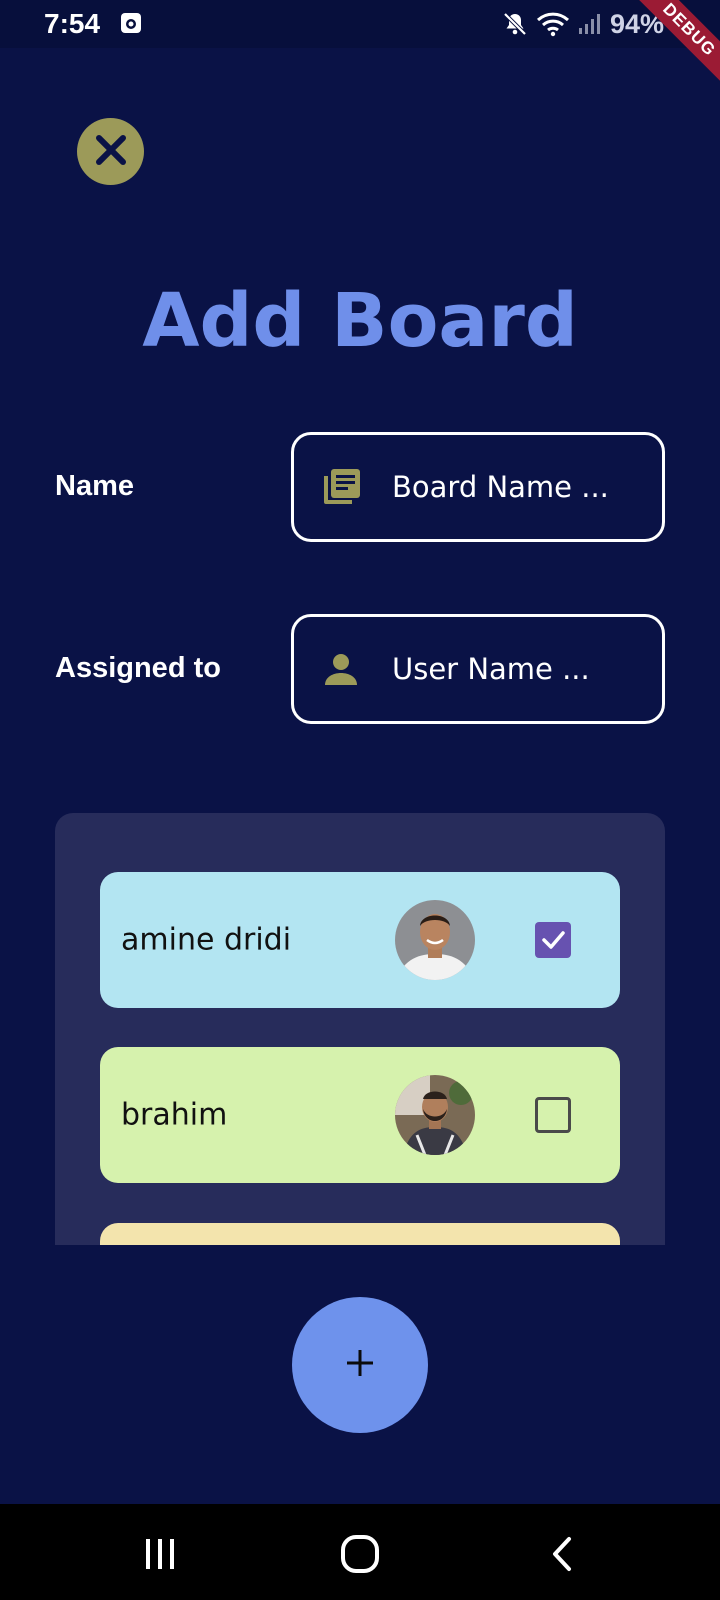 The image size is (720, 1600). Describe the element at coordinates (562, 1554) in the screenshot. I see `back-button` at that location.